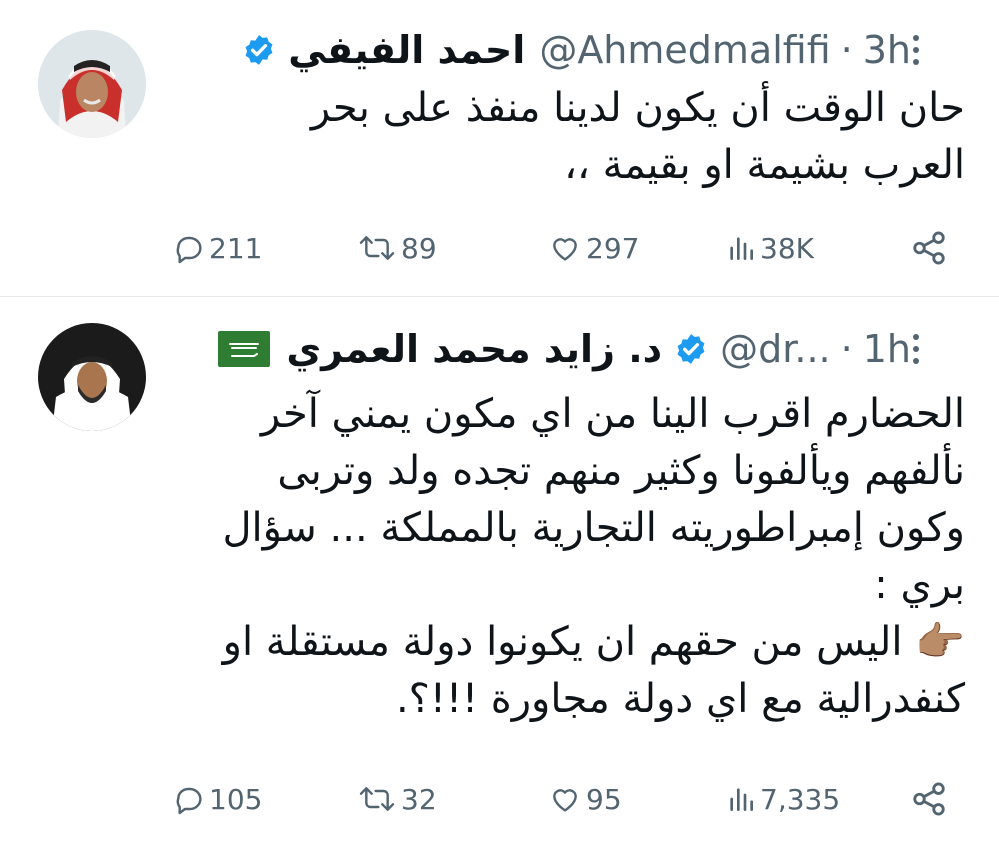 The width and height of the screenshot is (999, 843). What do you see at coordinates (419, 248) in the screenshot?
I see `retweet-count: 89` at bounding box center [419, 248].